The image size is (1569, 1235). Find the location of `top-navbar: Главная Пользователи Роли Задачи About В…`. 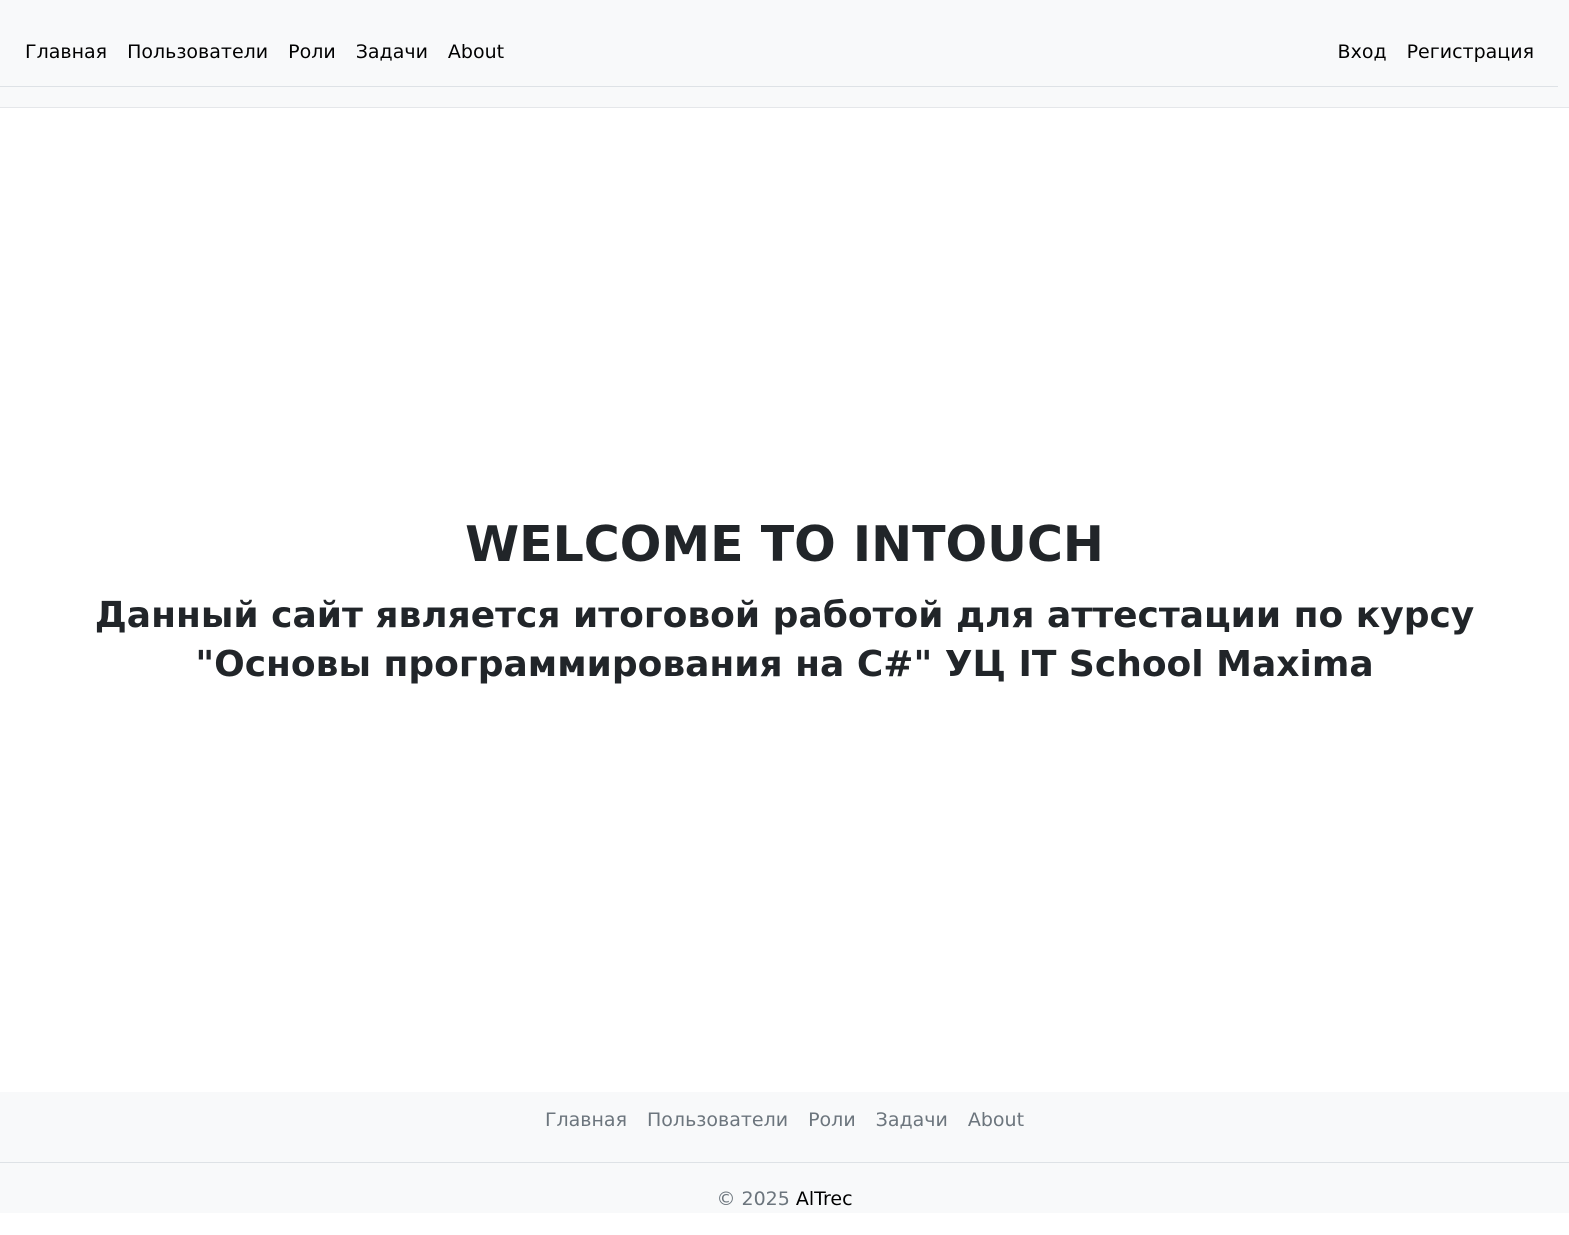

top-navbar: Главная Пользователи Роли Задачи About В… is located at coordinates (784, 54).